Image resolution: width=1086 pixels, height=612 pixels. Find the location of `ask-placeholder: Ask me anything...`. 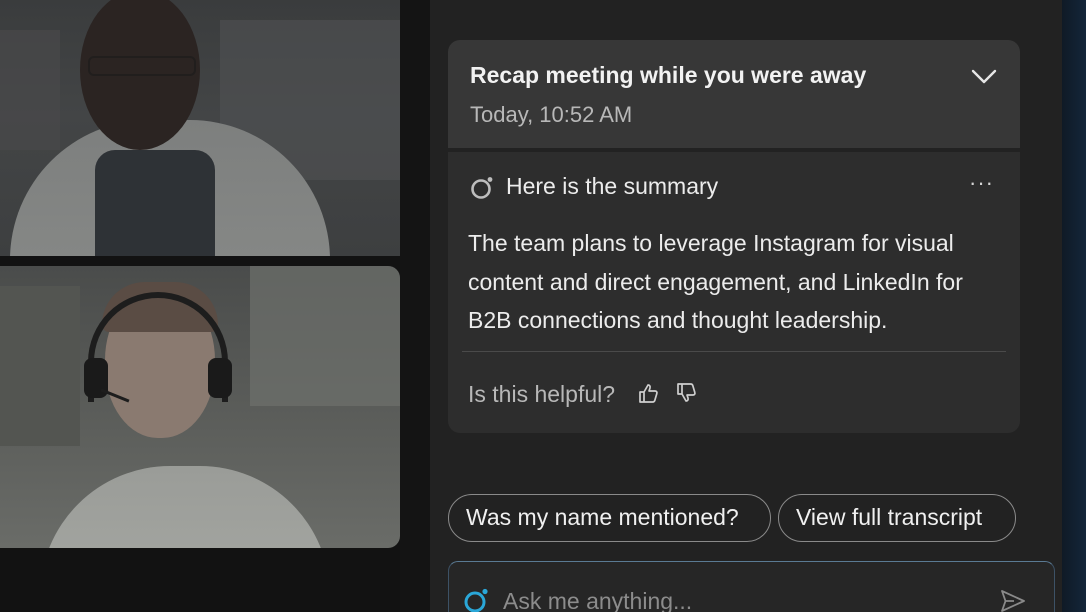

ask-placeholder: Ask me anything... is located at coordinates (598, 600).